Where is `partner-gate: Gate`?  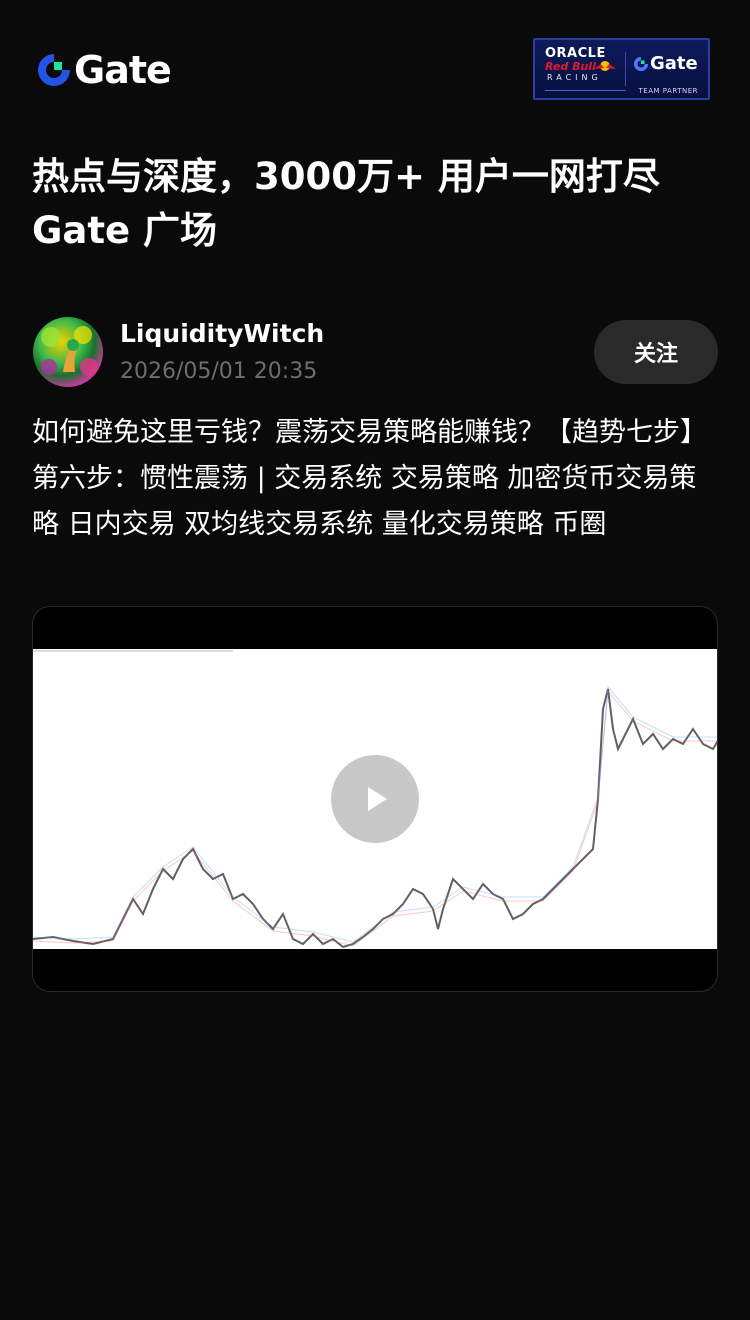 partner-gate: Gate is located at coordinates (665, 63).